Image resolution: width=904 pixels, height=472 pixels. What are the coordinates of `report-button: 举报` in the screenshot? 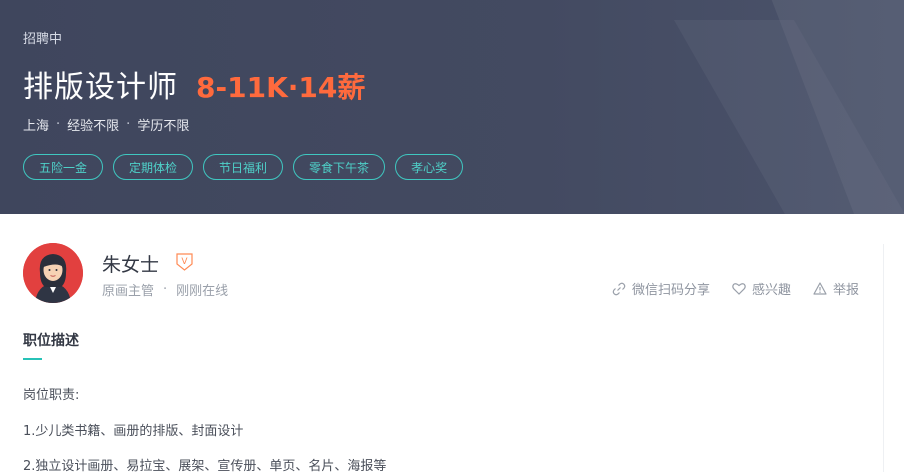 It's located at (836, 288).